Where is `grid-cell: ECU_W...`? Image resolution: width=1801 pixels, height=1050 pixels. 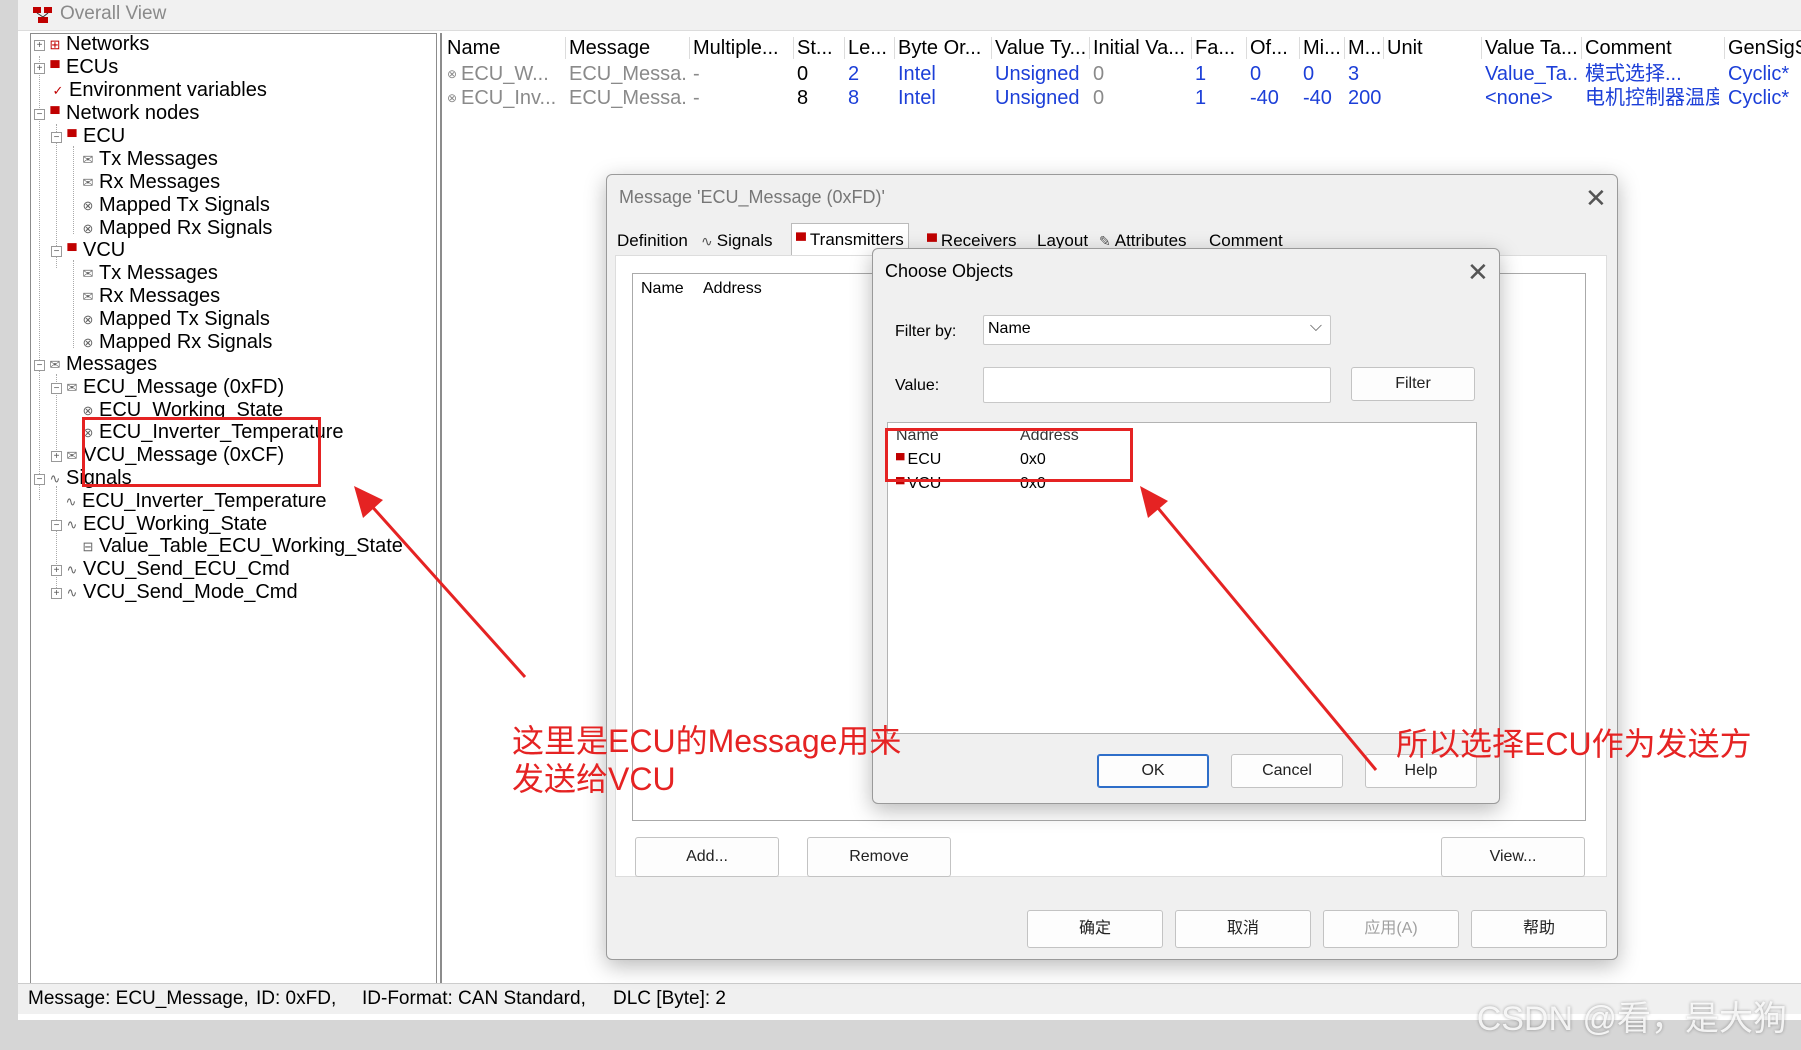 grid-cell: ECU_W... is located at coordinates (512, 74).